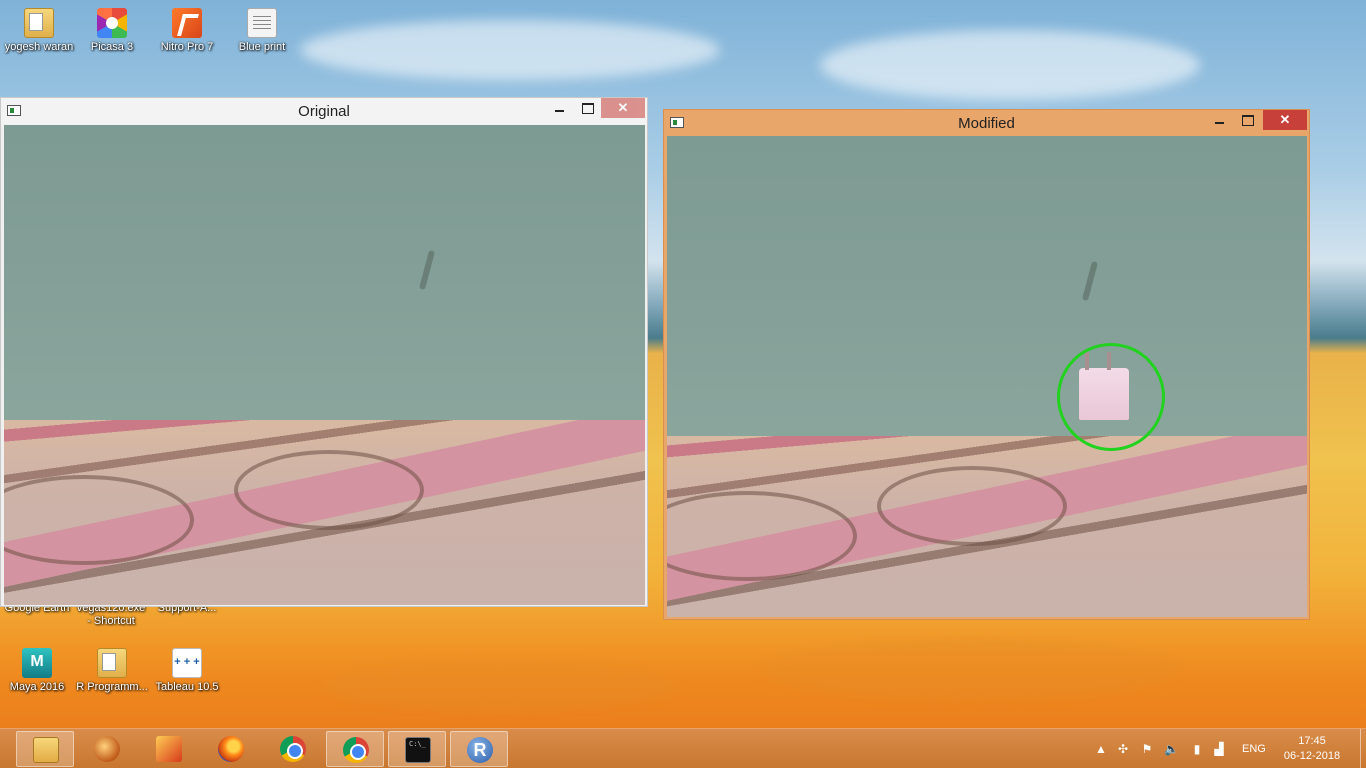 The height and width of the screenshot is (768, 1366). I want to click on show-desktop-button, so click(1363, 748).